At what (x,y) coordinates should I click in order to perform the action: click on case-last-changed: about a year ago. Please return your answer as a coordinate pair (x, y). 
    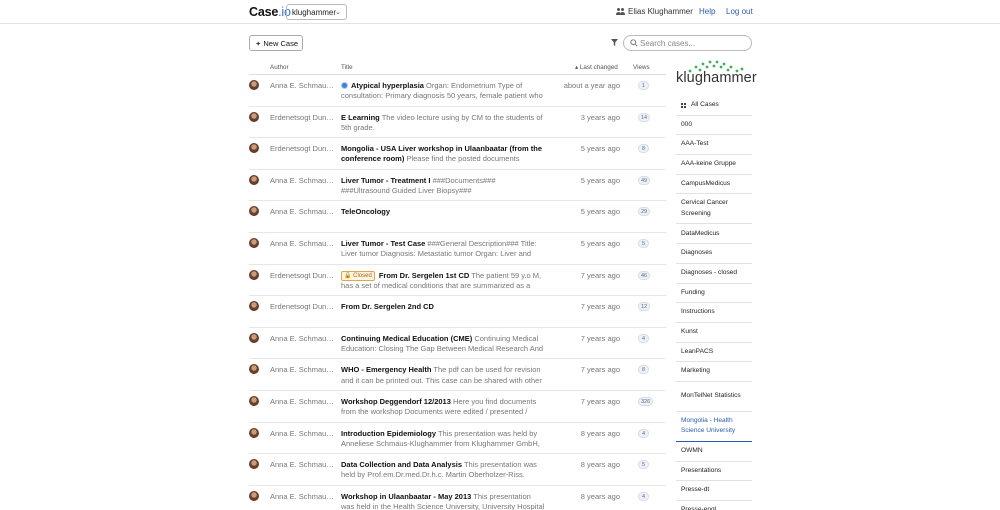
    Looking at the image, I should click on (591, 85).